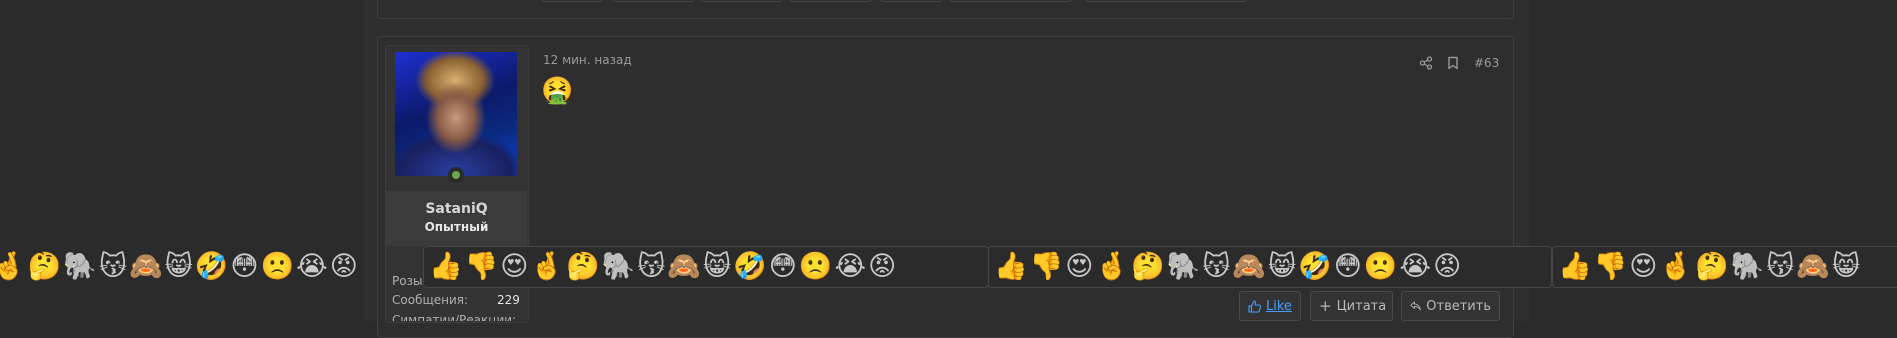 This screenshot has width=1897, height=338. What do you see at coordinates (456, 209) in the screenshot?
I see `username: SataniQ` at bounding box center [456, 209].